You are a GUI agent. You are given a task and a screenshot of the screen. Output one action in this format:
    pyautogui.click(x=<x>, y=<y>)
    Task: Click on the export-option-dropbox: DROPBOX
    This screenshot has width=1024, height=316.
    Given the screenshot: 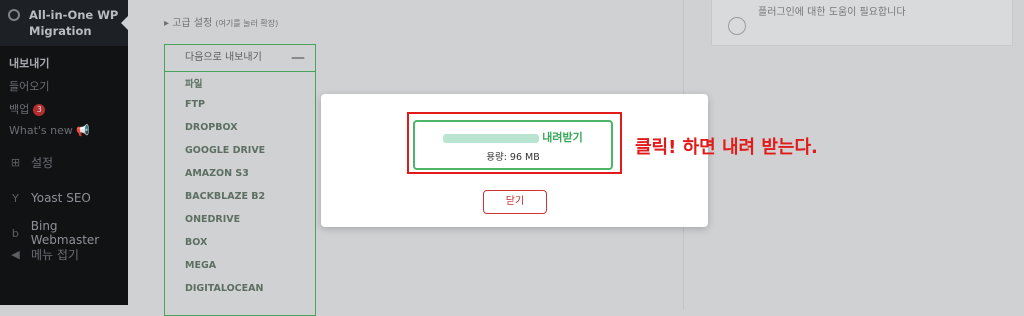 What is the action you would take?
    pyautogui.click(x=211, y=127)
    